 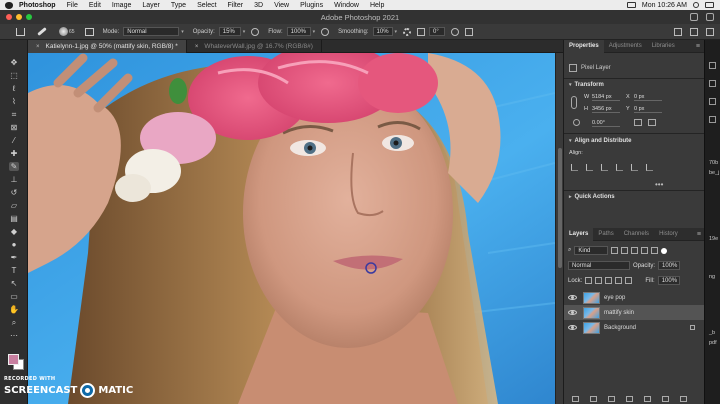 I want to click on eraser-tool-icon: ▱, so click(x=14, y=205).